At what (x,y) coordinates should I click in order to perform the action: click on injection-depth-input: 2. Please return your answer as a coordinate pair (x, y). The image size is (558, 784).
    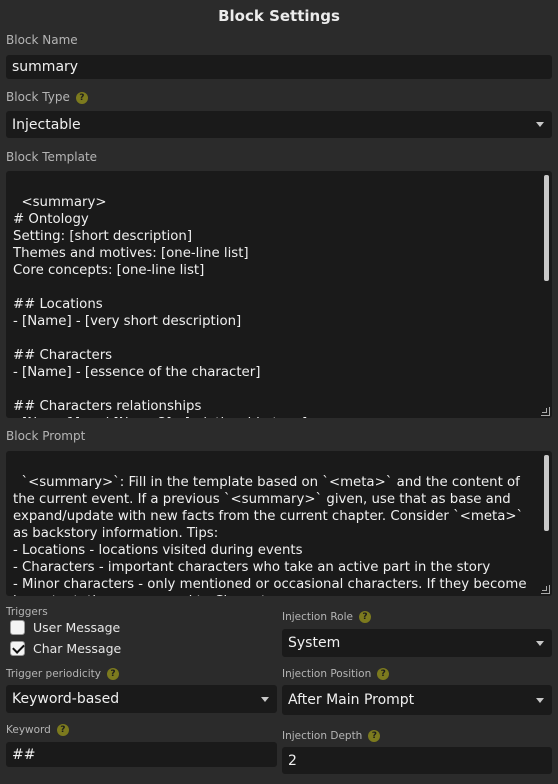
    Looking at the image, I should click on (417, 760).